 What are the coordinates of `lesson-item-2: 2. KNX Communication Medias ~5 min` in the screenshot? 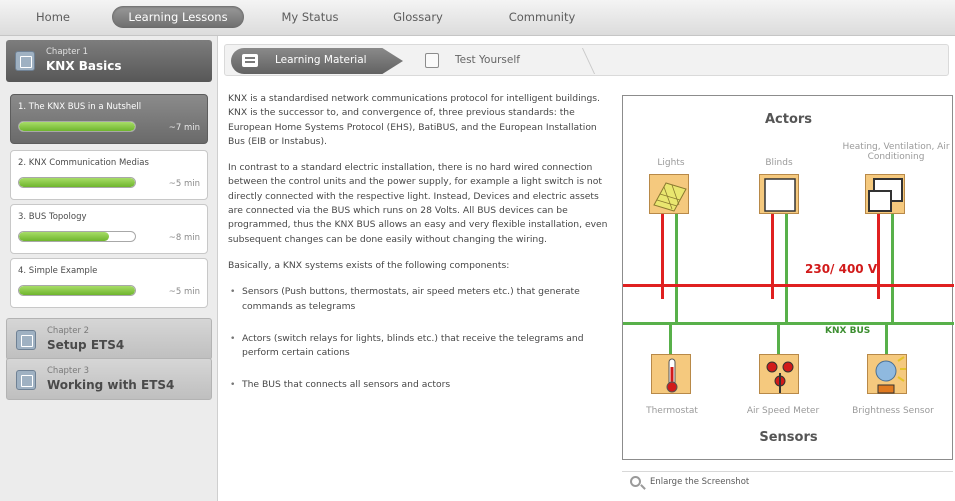 It's located at (109, 175).